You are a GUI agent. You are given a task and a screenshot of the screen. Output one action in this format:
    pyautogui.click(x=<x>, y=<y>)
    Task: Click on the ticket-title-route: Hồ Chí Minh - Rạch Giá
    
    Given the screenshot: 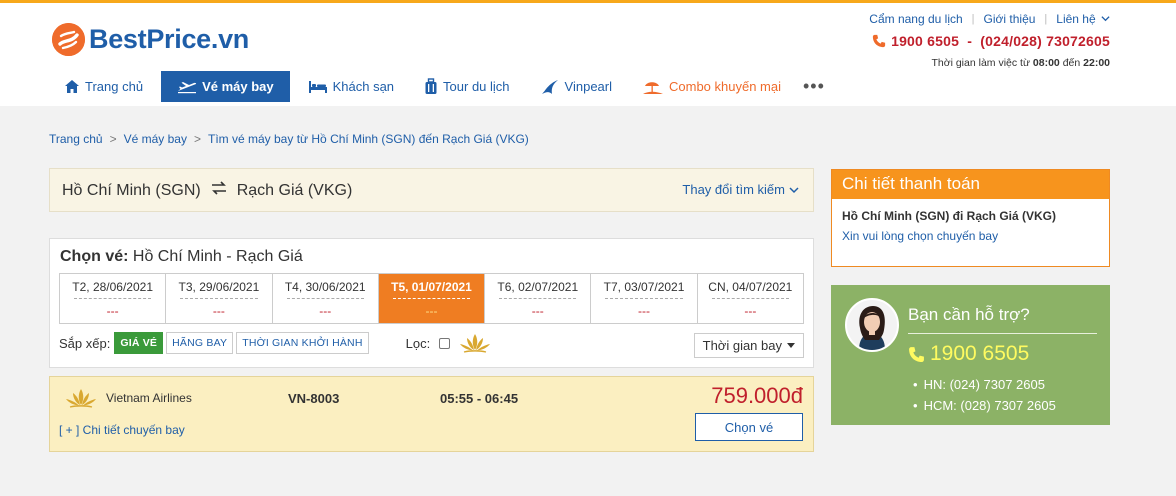 What is the action you would take?
    pyautogui.click(x=215, y=256)
    